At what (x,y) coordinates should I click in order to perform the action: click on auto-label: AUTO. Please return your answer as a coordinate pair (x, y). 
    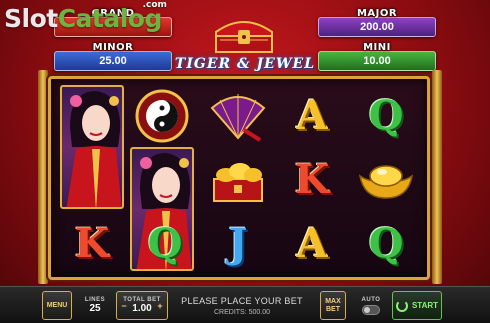
    Looking at the image, I should click on (371, 299).